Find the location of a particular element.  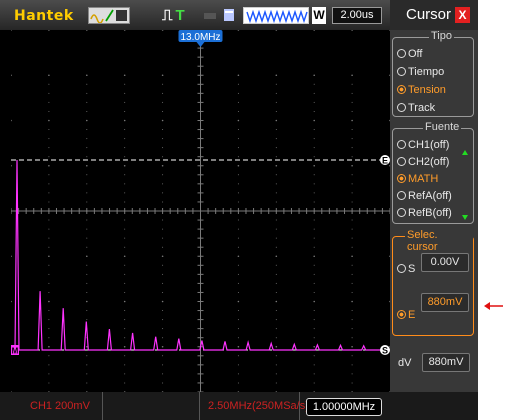

math-channel-label: M is located at coordinates (15, 351).